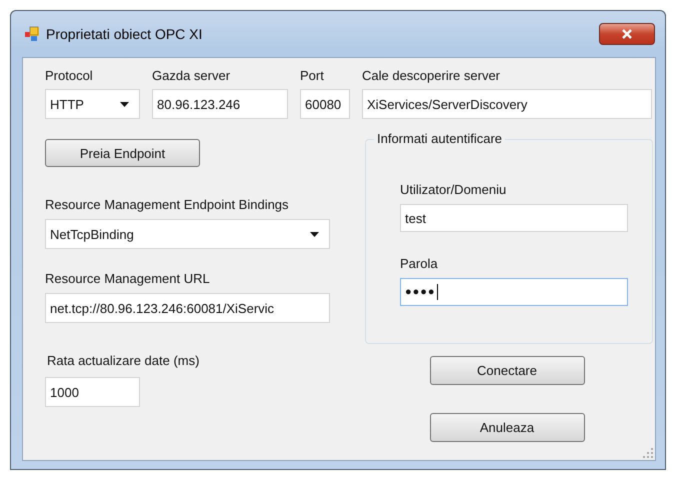  Describe the element at coordinates (325, 104) in the screenshot. I see `port-field: 60080` at that location.